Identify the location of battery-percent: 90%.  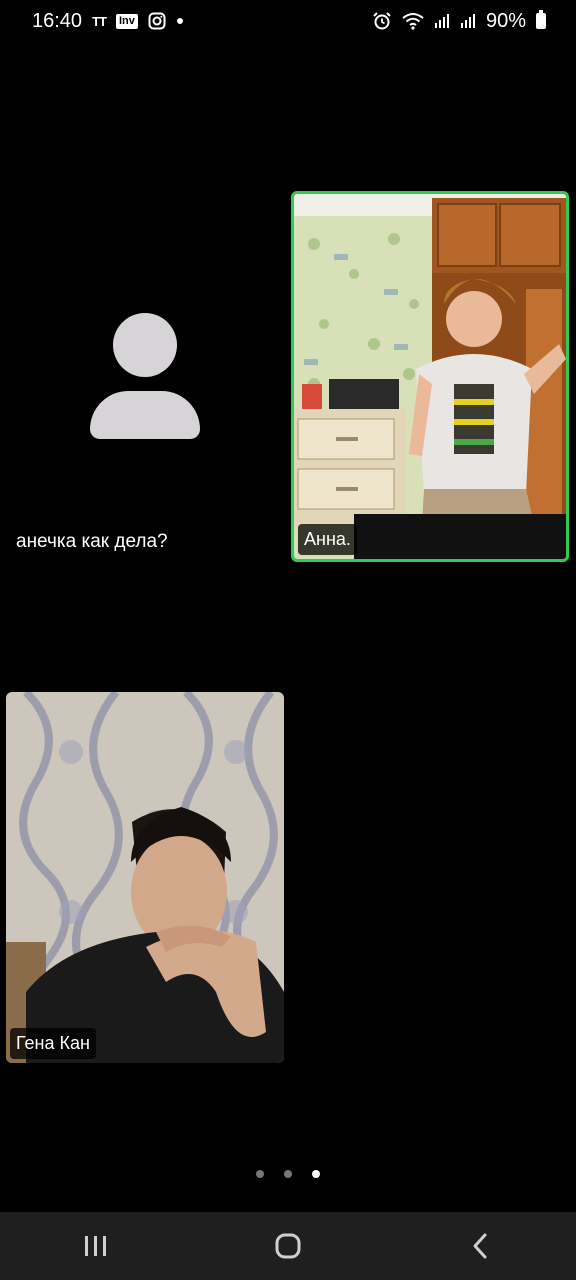
(505, 20).